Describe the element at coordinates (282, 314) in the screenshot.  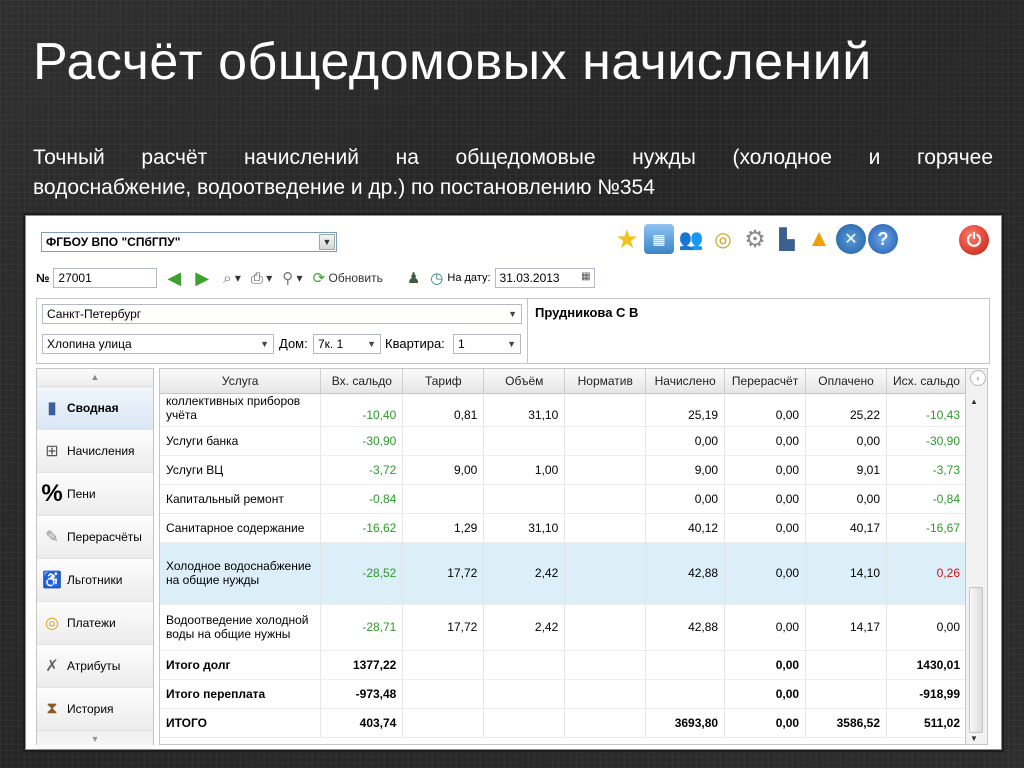
I see `city-select: Санкт-Петербург ▼` at that location.